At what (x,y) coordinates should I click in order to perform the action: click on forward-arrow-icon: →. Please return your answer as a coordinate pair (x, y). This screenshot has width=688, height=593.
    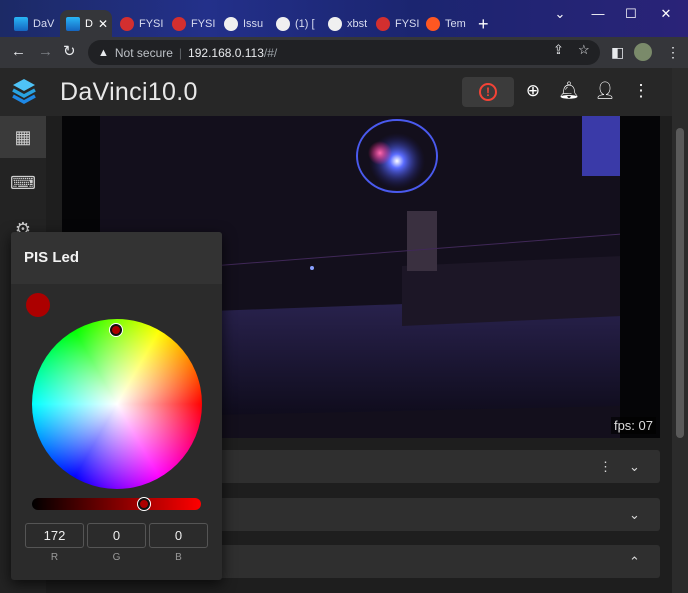
    Looking at the image, I should click on (45, 52).